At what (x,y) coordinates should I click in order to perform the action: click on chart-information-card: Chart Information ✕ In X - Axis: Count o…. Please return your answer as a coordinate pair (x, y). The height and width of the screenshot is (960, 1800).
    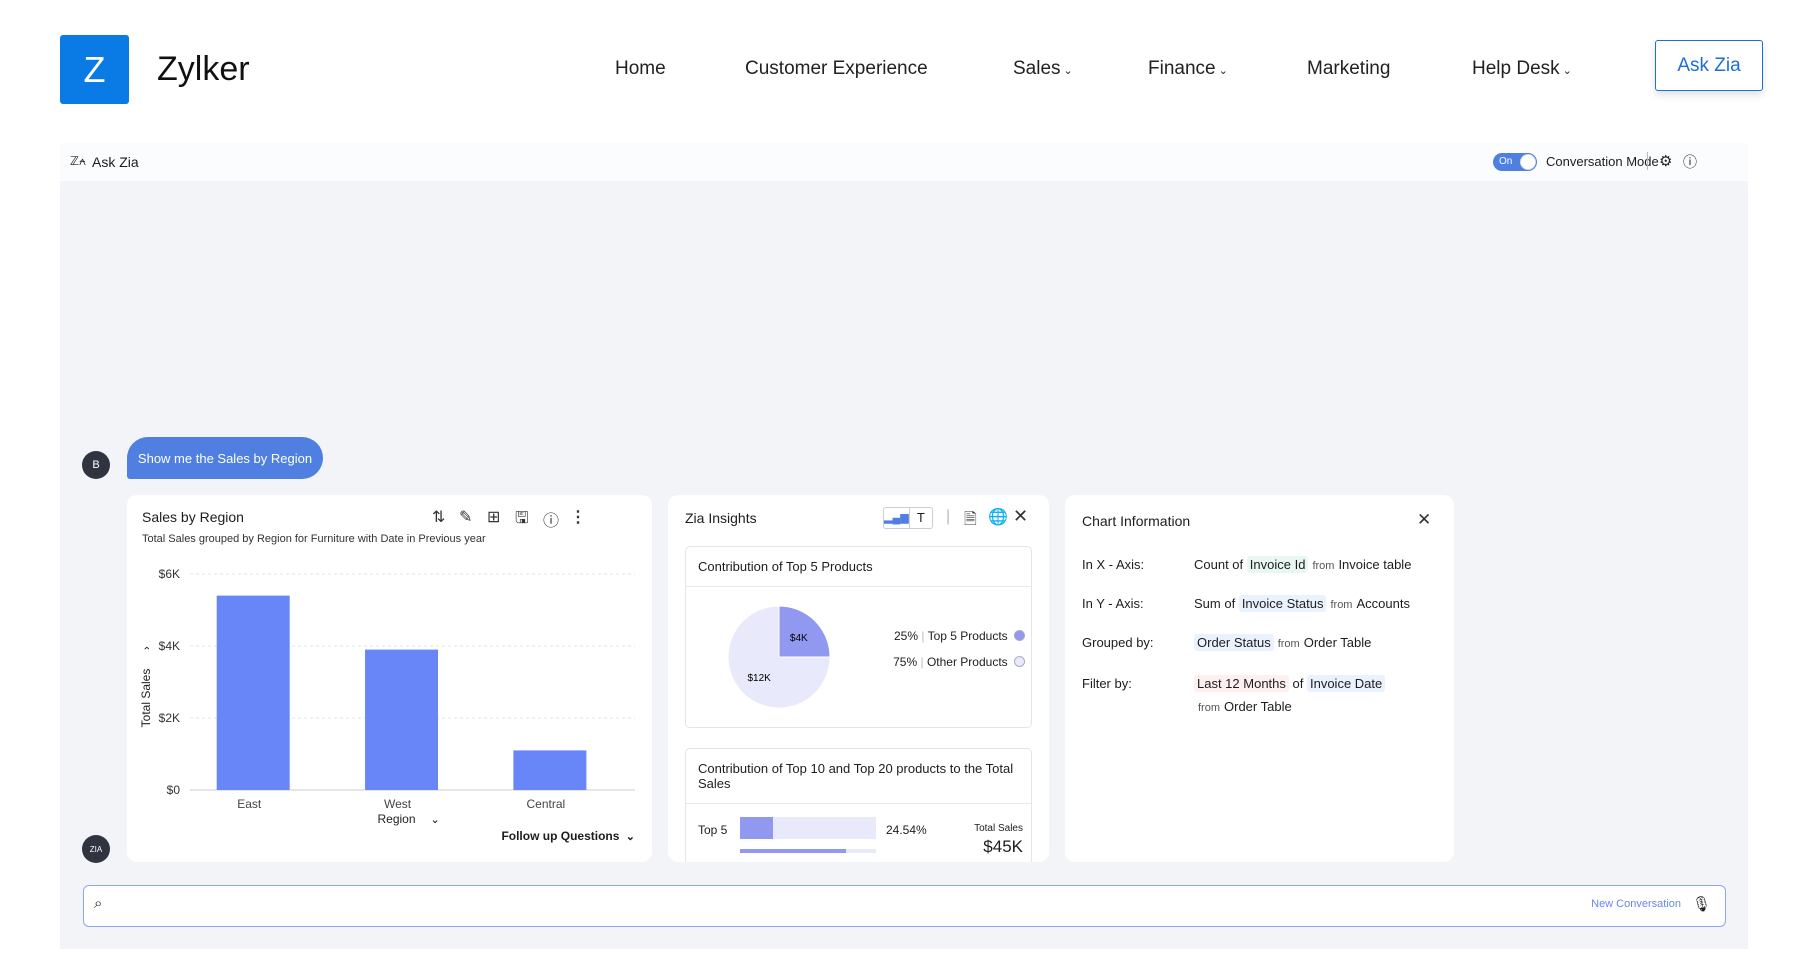
    Looking at the image, I should click on (1259, 678).